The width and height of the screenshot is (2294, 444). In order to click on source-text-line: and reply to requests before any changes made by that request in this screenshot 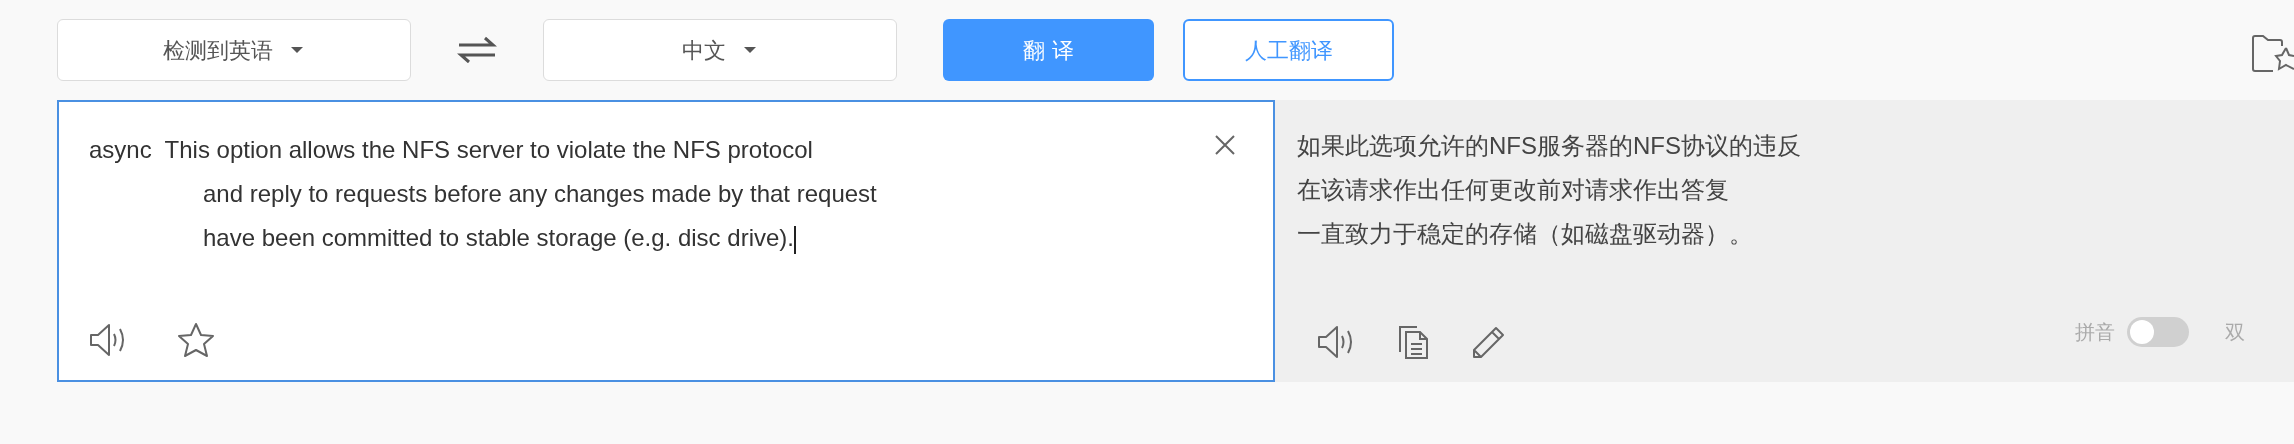, I will do `click(540, 193)`.